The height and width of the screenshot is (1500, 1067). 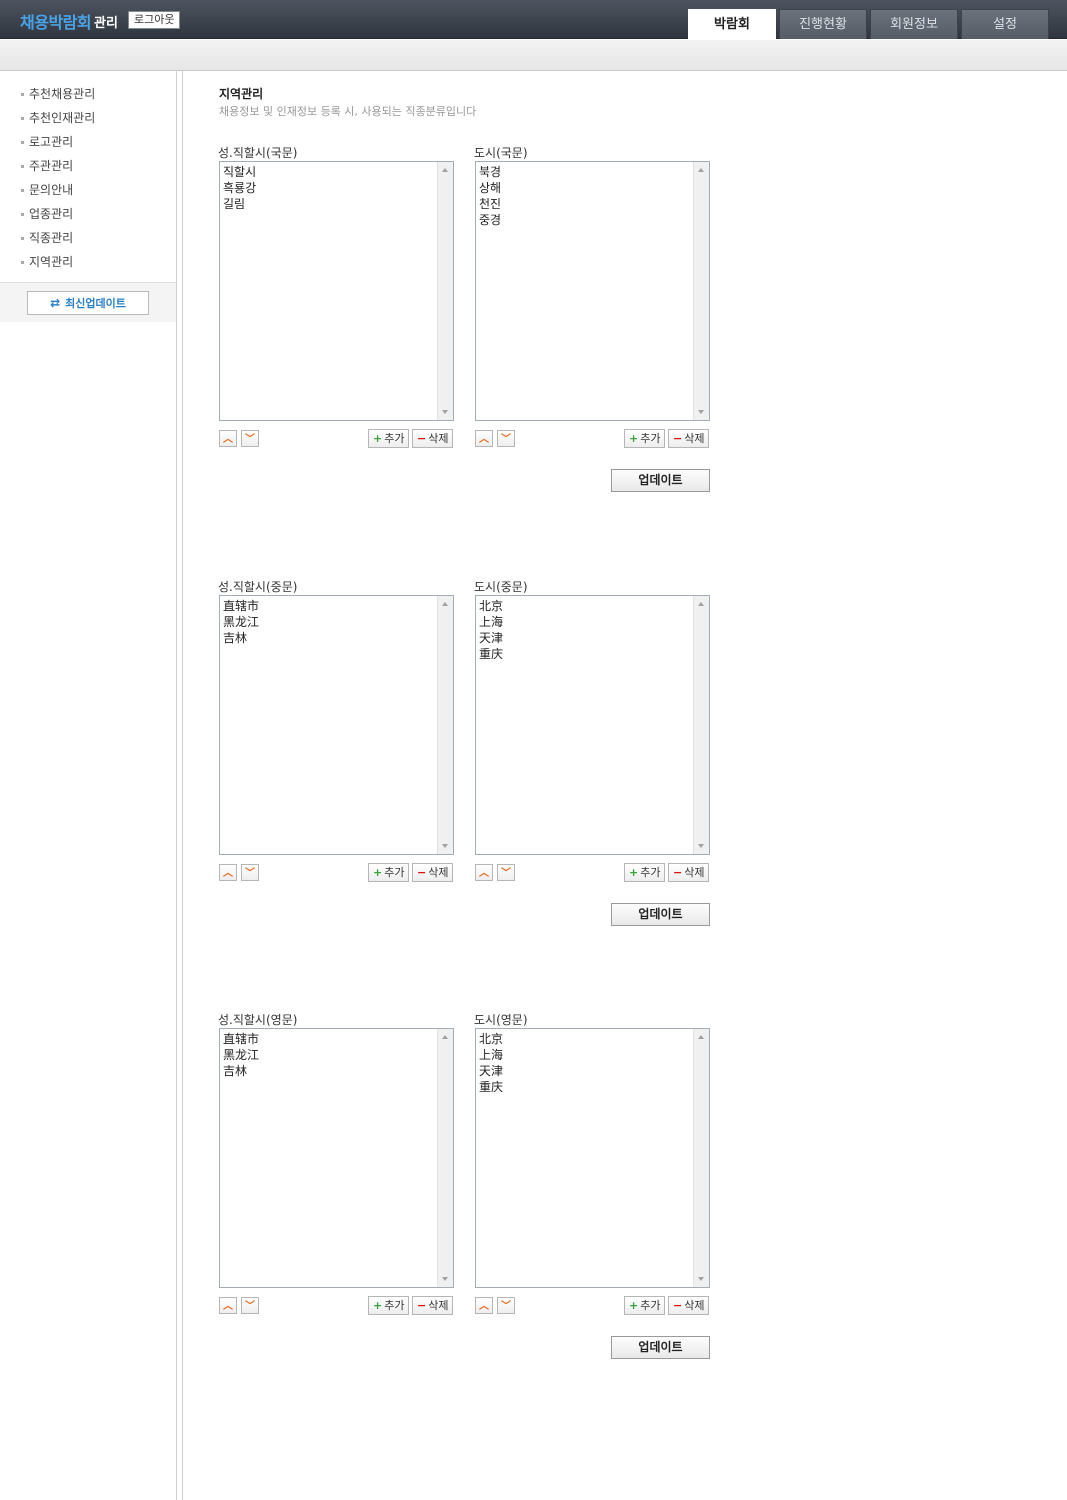 I want to click on sidebar-item-logo: 로고관리, so click(x=88, y=144).